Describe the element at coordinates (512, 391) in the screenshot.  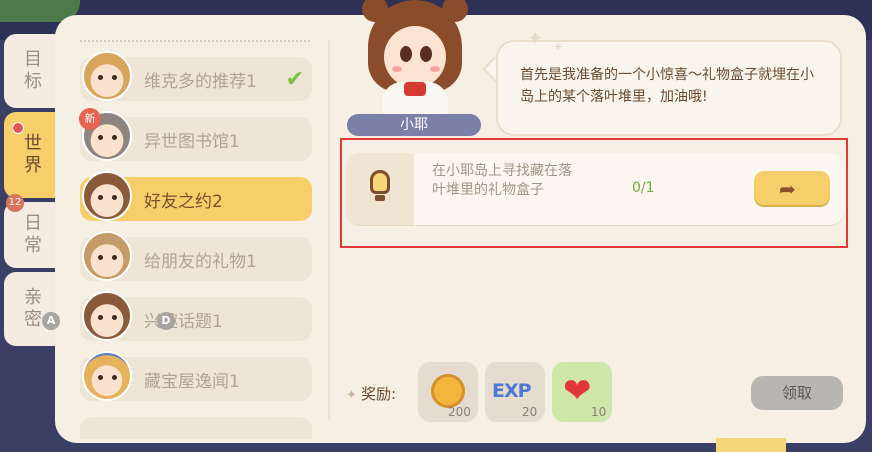
I see `exp-icon: EXP` at that location.